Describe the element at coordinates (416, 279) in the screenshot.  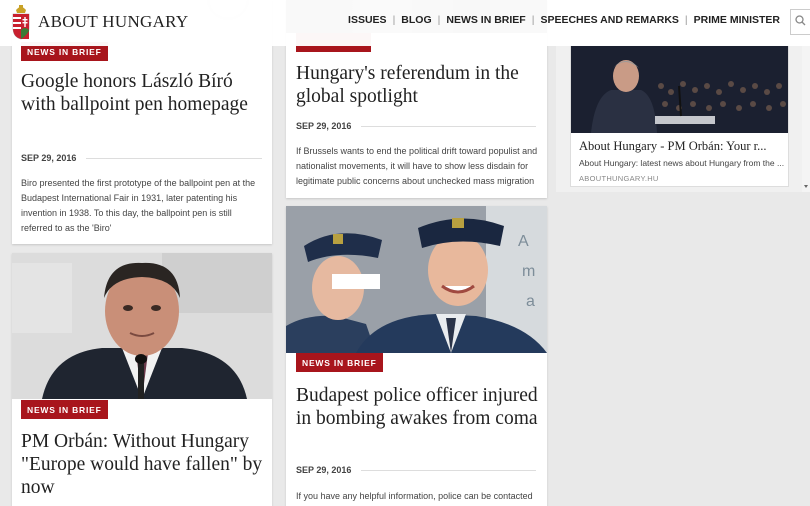
I see `article-image: A m a` at that location.